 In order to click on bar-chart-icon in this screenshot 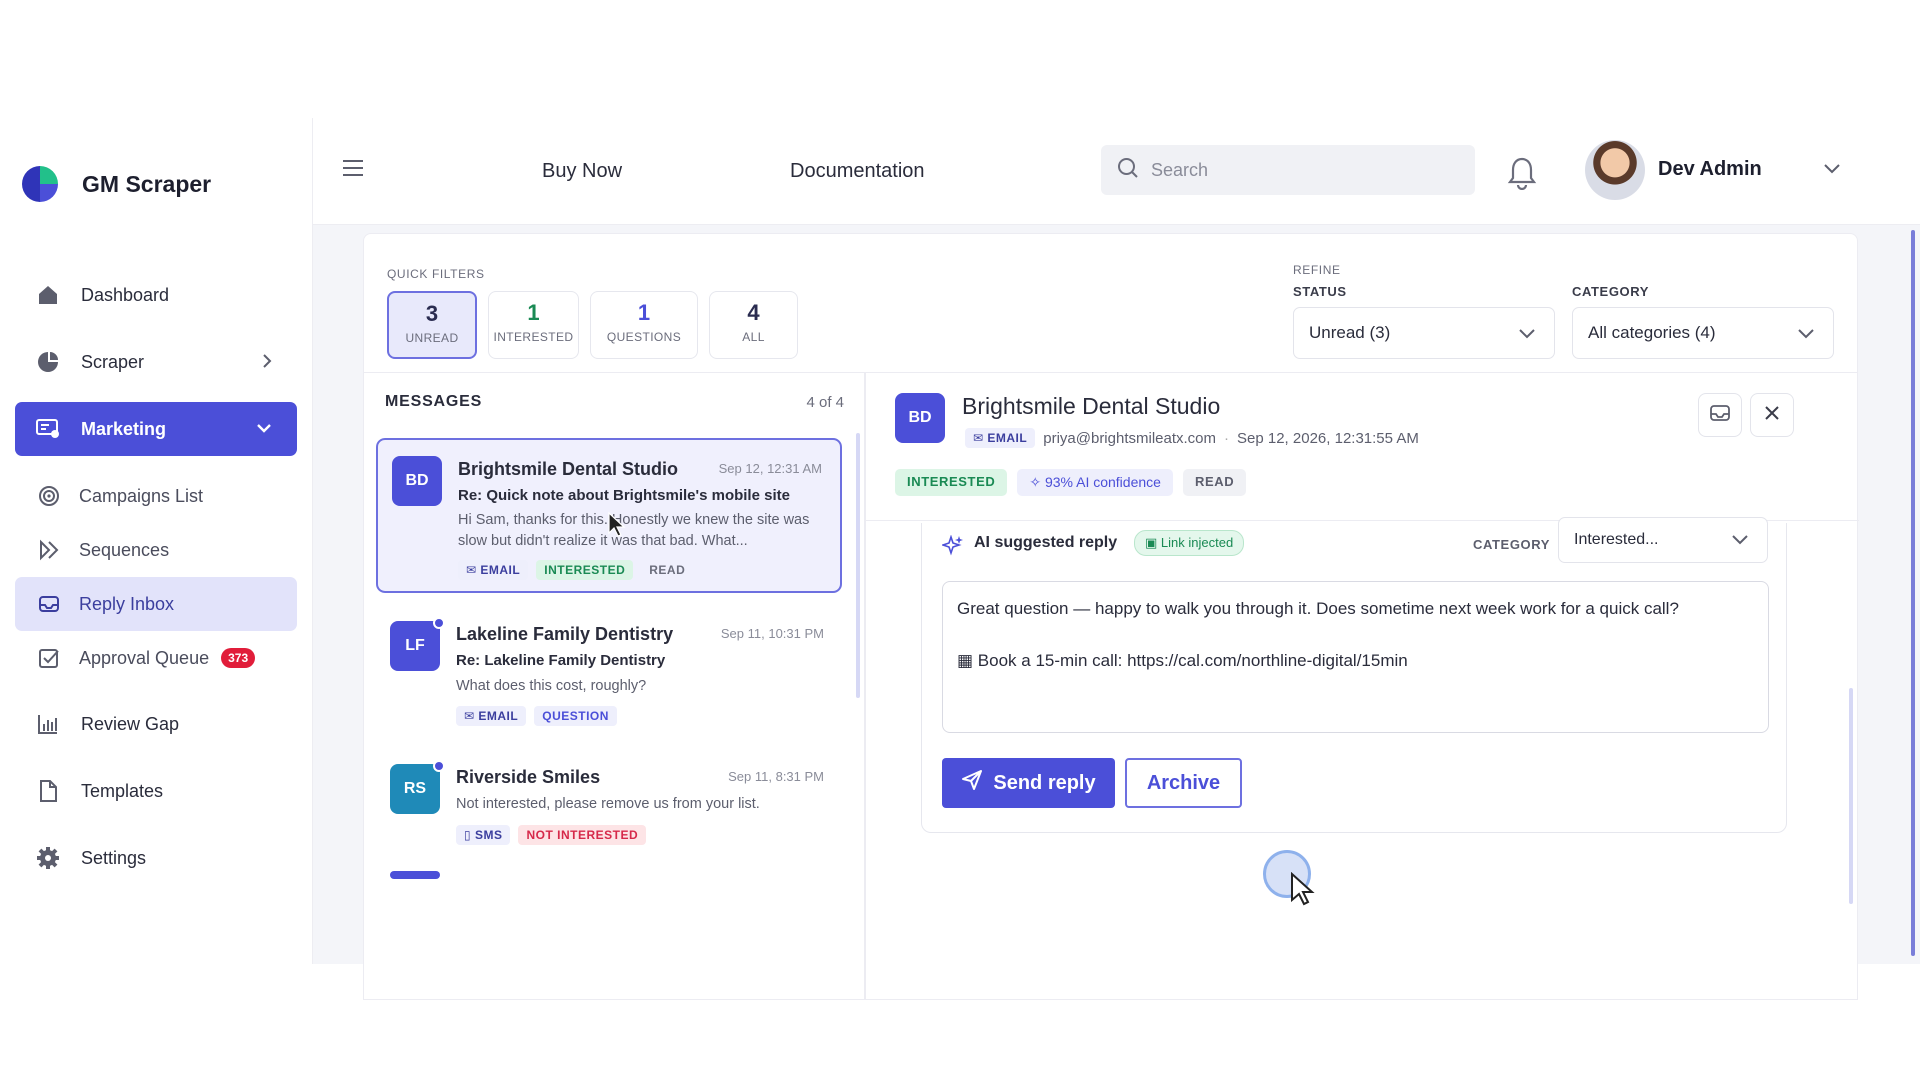, I will do `click(48, 724)`.